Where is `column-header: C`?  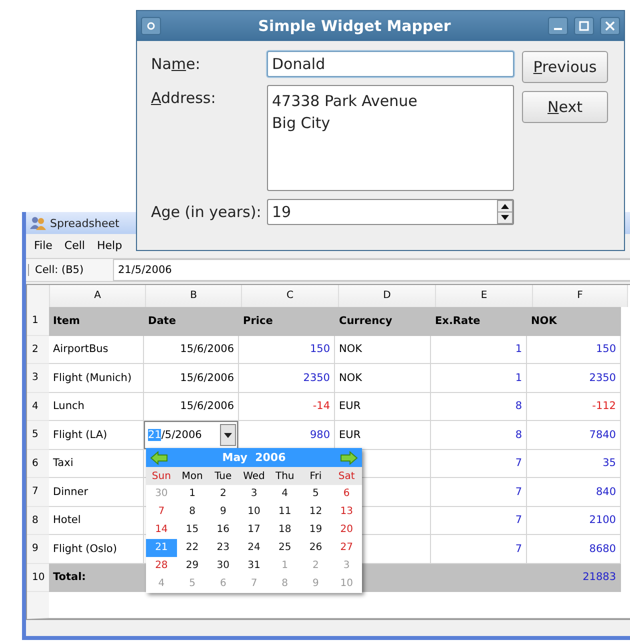 column-header: C is located at coordinates (290, 296).